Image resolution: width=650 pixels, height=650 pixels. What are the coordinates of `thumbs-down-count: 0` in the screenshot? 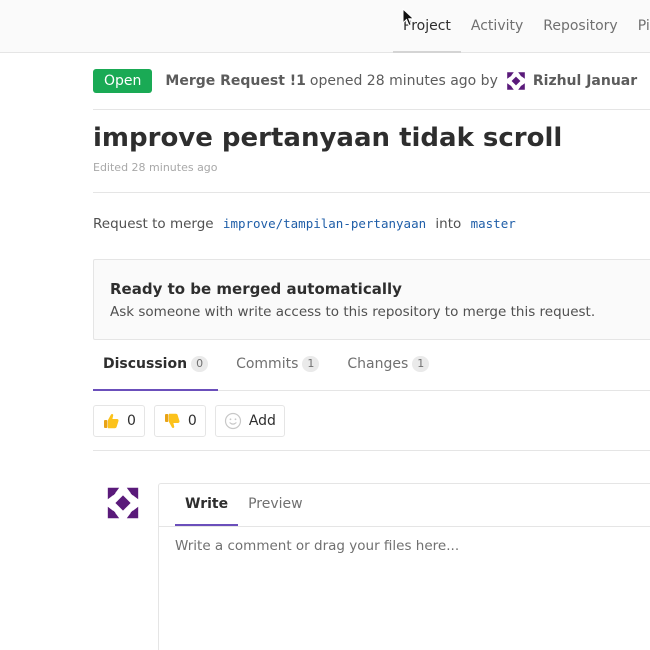 It's located at (192, 421).